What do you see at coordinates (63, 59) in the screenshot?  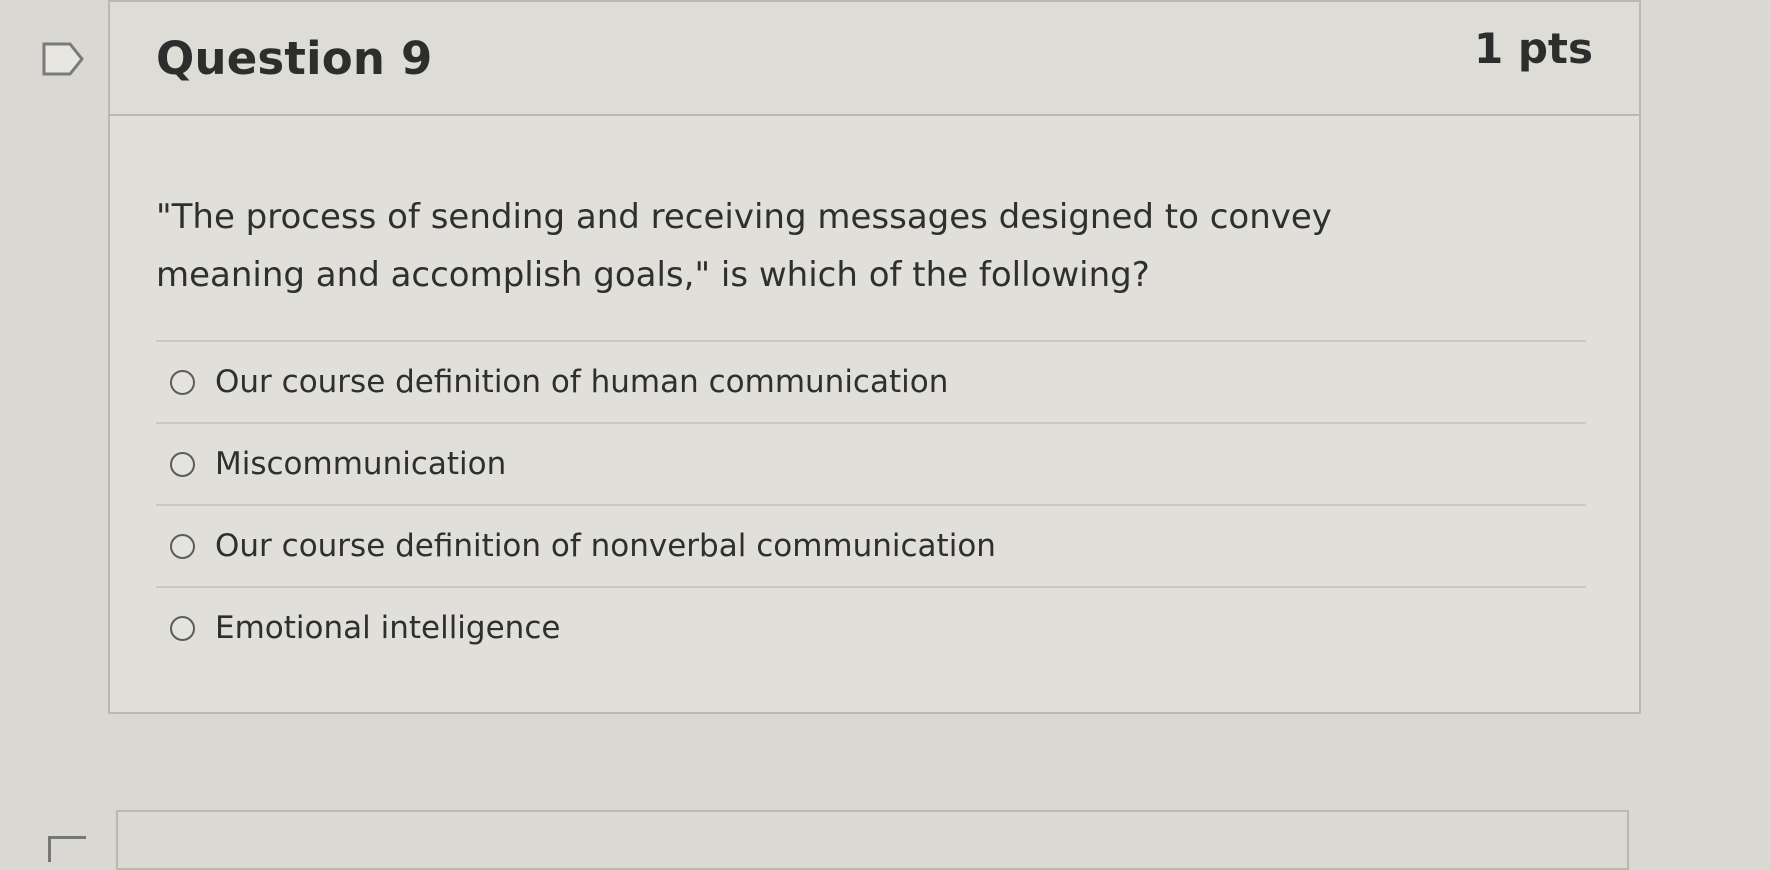 I see `flag-question-icon` at bounding box center [63, 59].